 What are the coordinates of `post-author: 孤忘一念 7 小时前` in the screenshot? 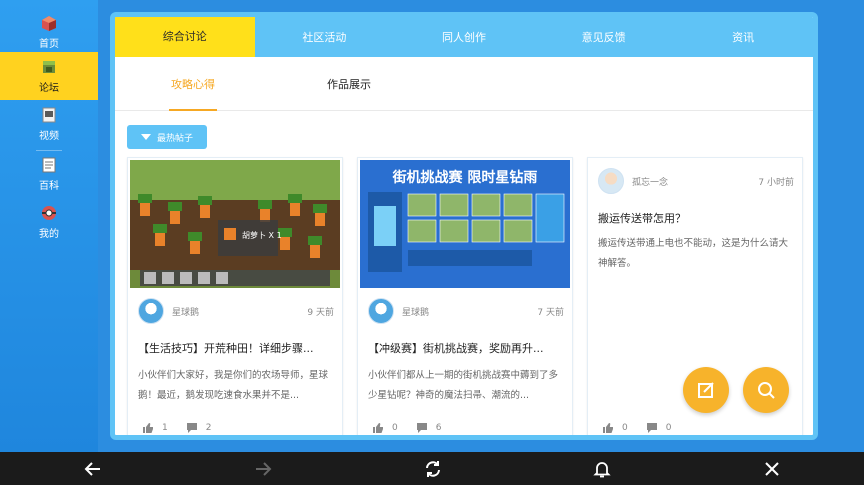 It's located at (696, 182).